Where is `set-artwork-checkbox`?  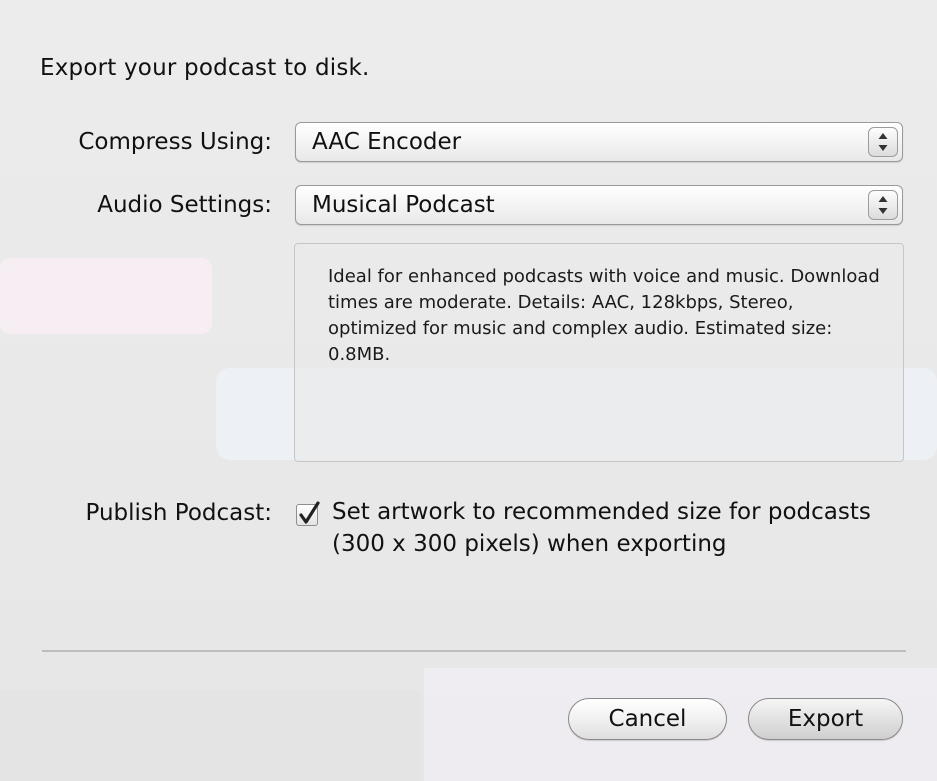
set-artwork-checkbox is located at coordinates (308, 513).